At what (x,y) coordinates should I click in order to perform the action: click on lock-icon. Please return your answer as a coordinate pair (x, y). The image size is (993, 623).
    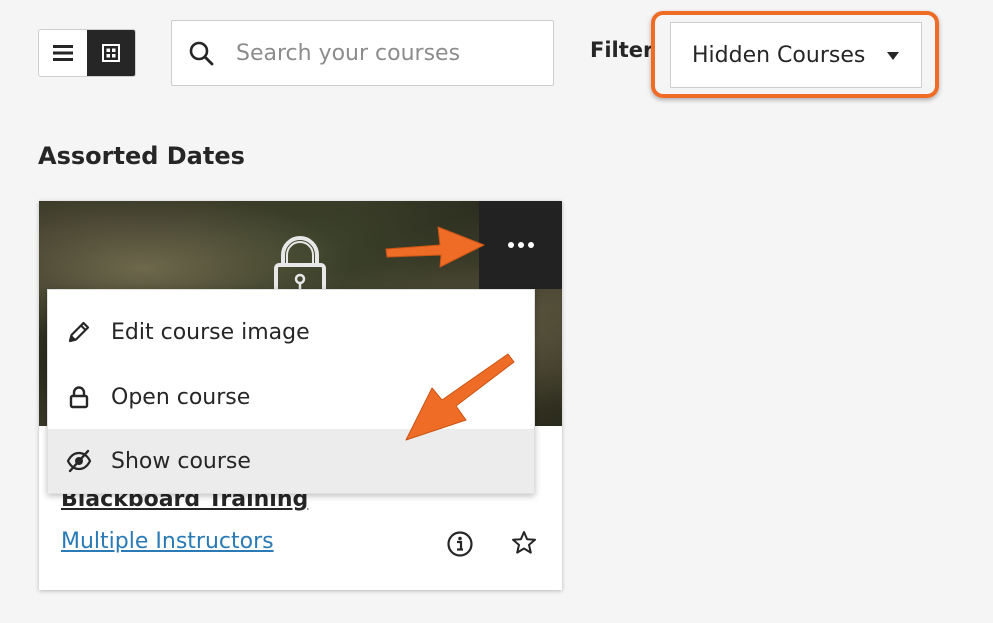
    Looking at the image, I should click on (79, 397).